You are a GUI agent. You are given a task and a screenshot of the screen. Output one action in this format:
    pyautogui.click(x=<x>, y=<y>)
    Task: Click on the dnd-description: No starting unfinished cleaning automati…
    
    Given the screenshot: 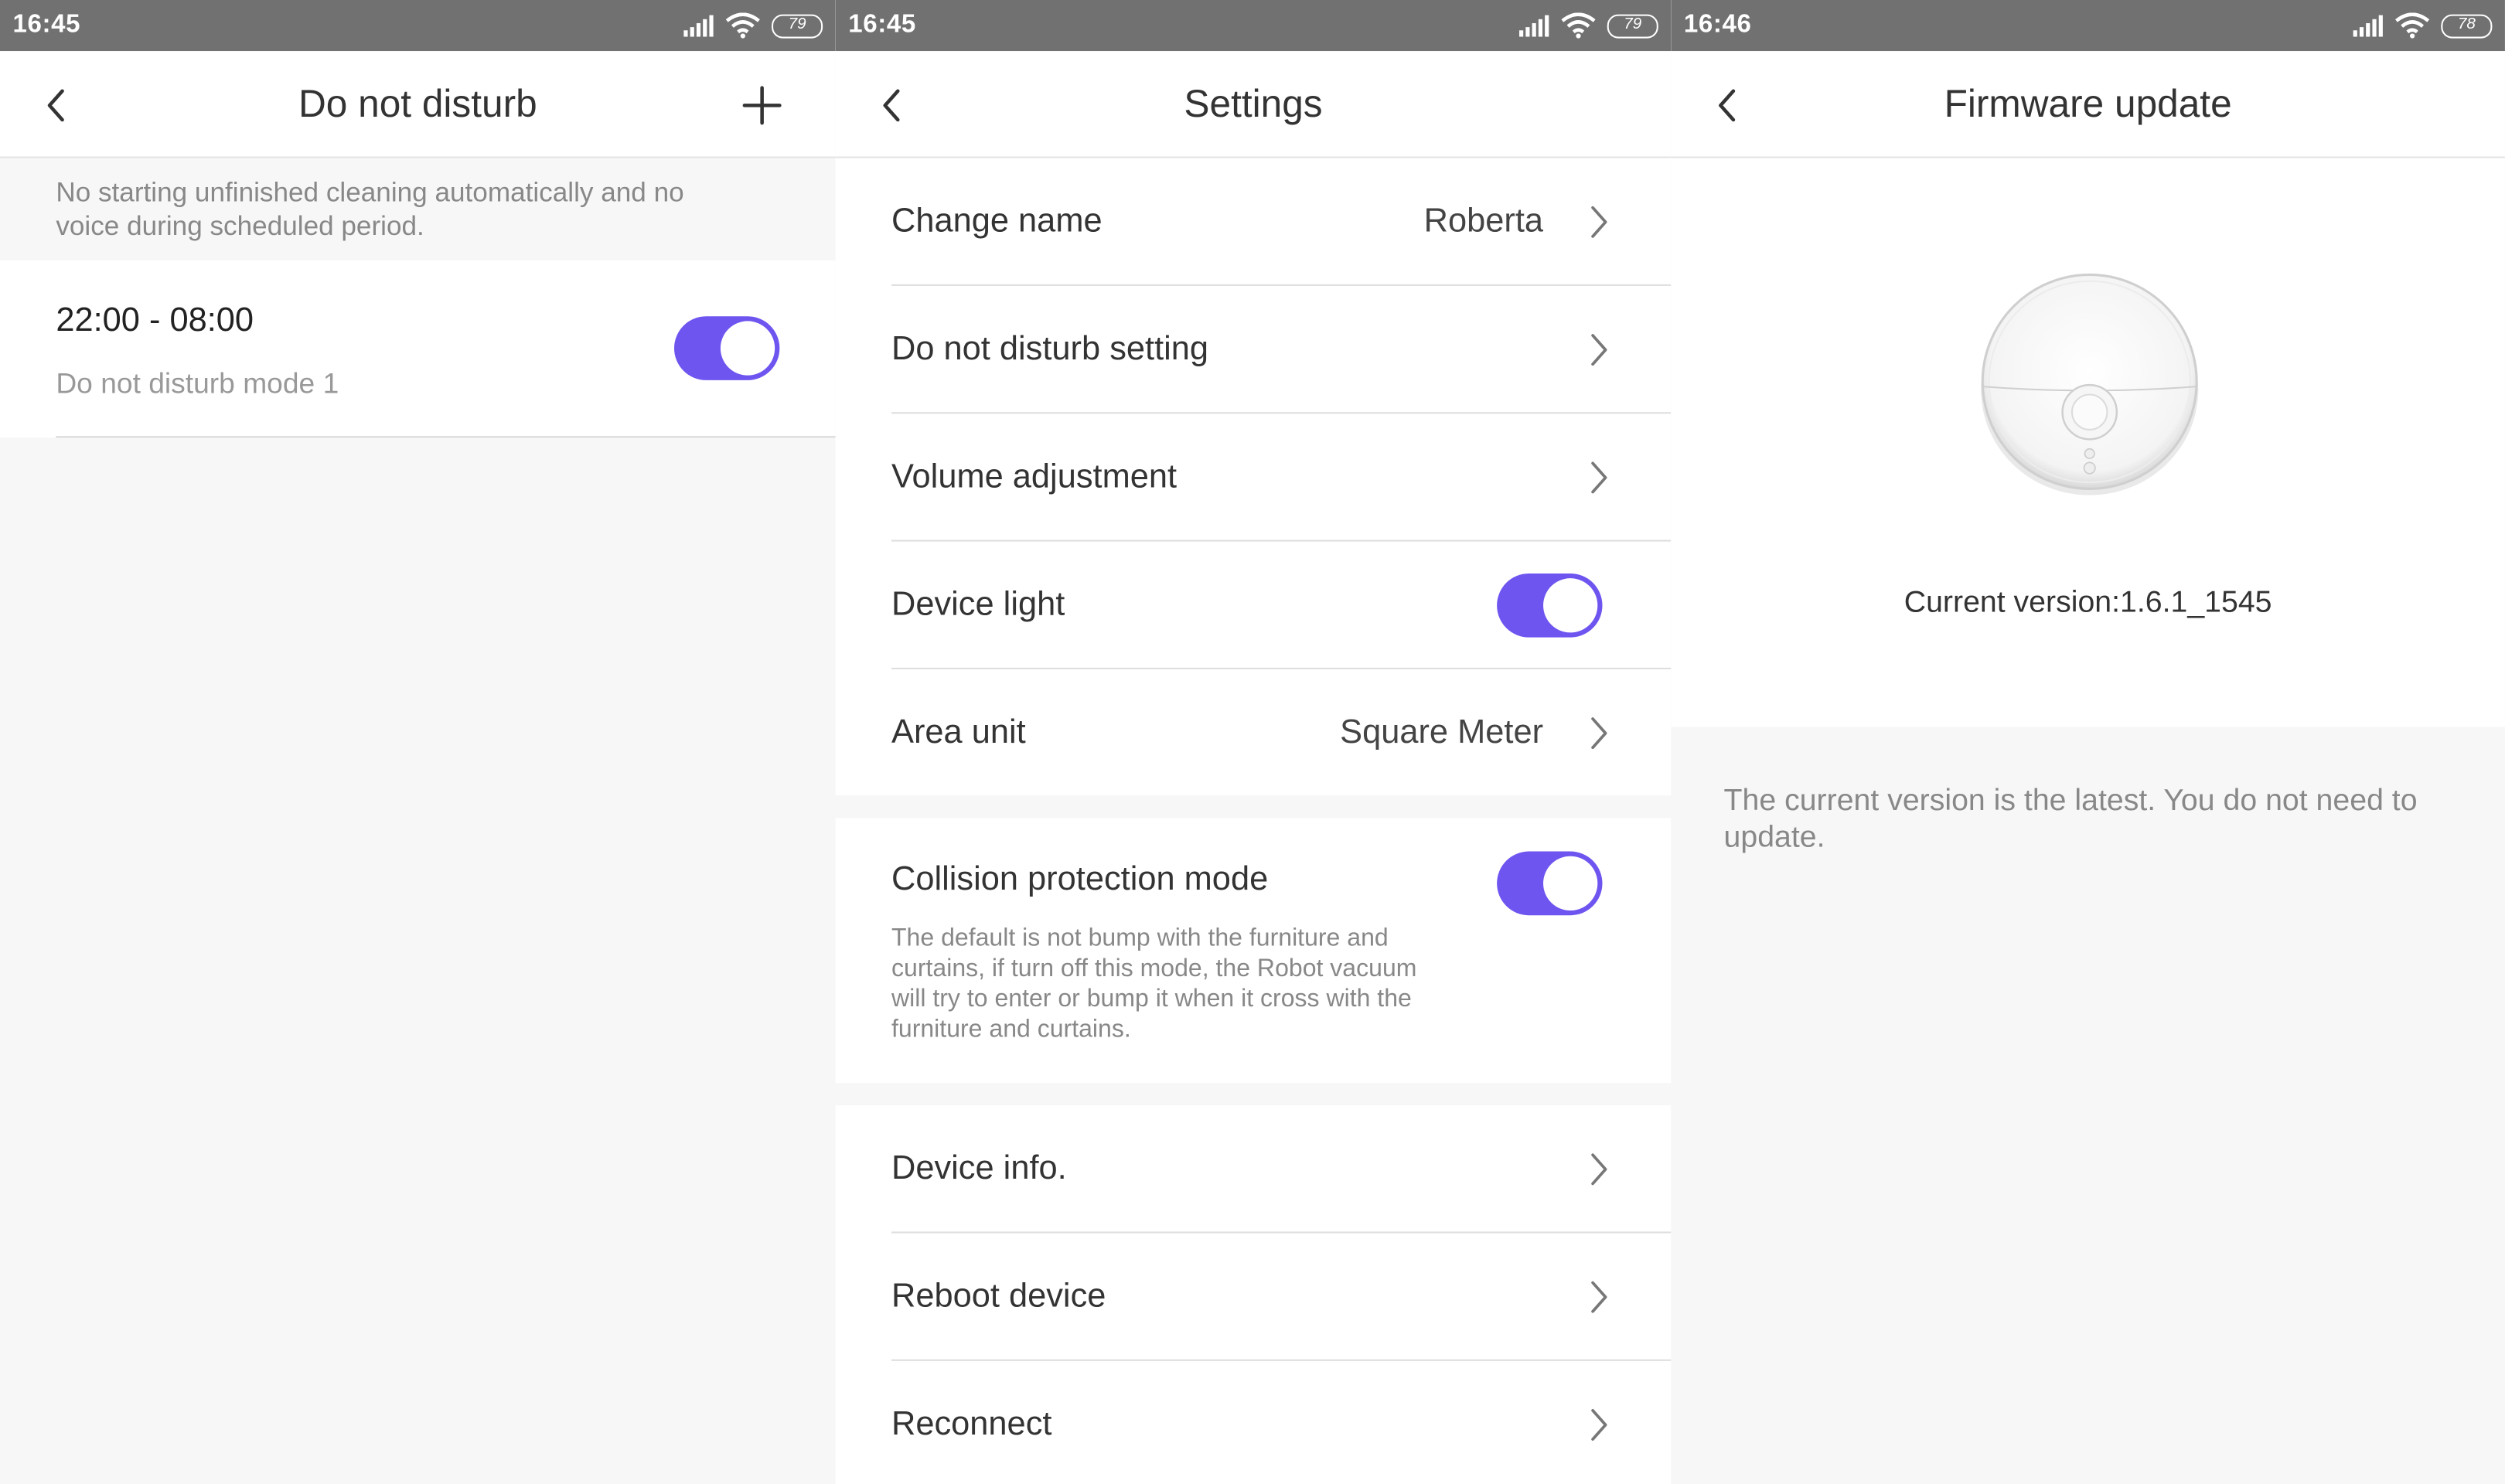 What is the action you would take?
    pyautogui.click(x=418, y=209)
    